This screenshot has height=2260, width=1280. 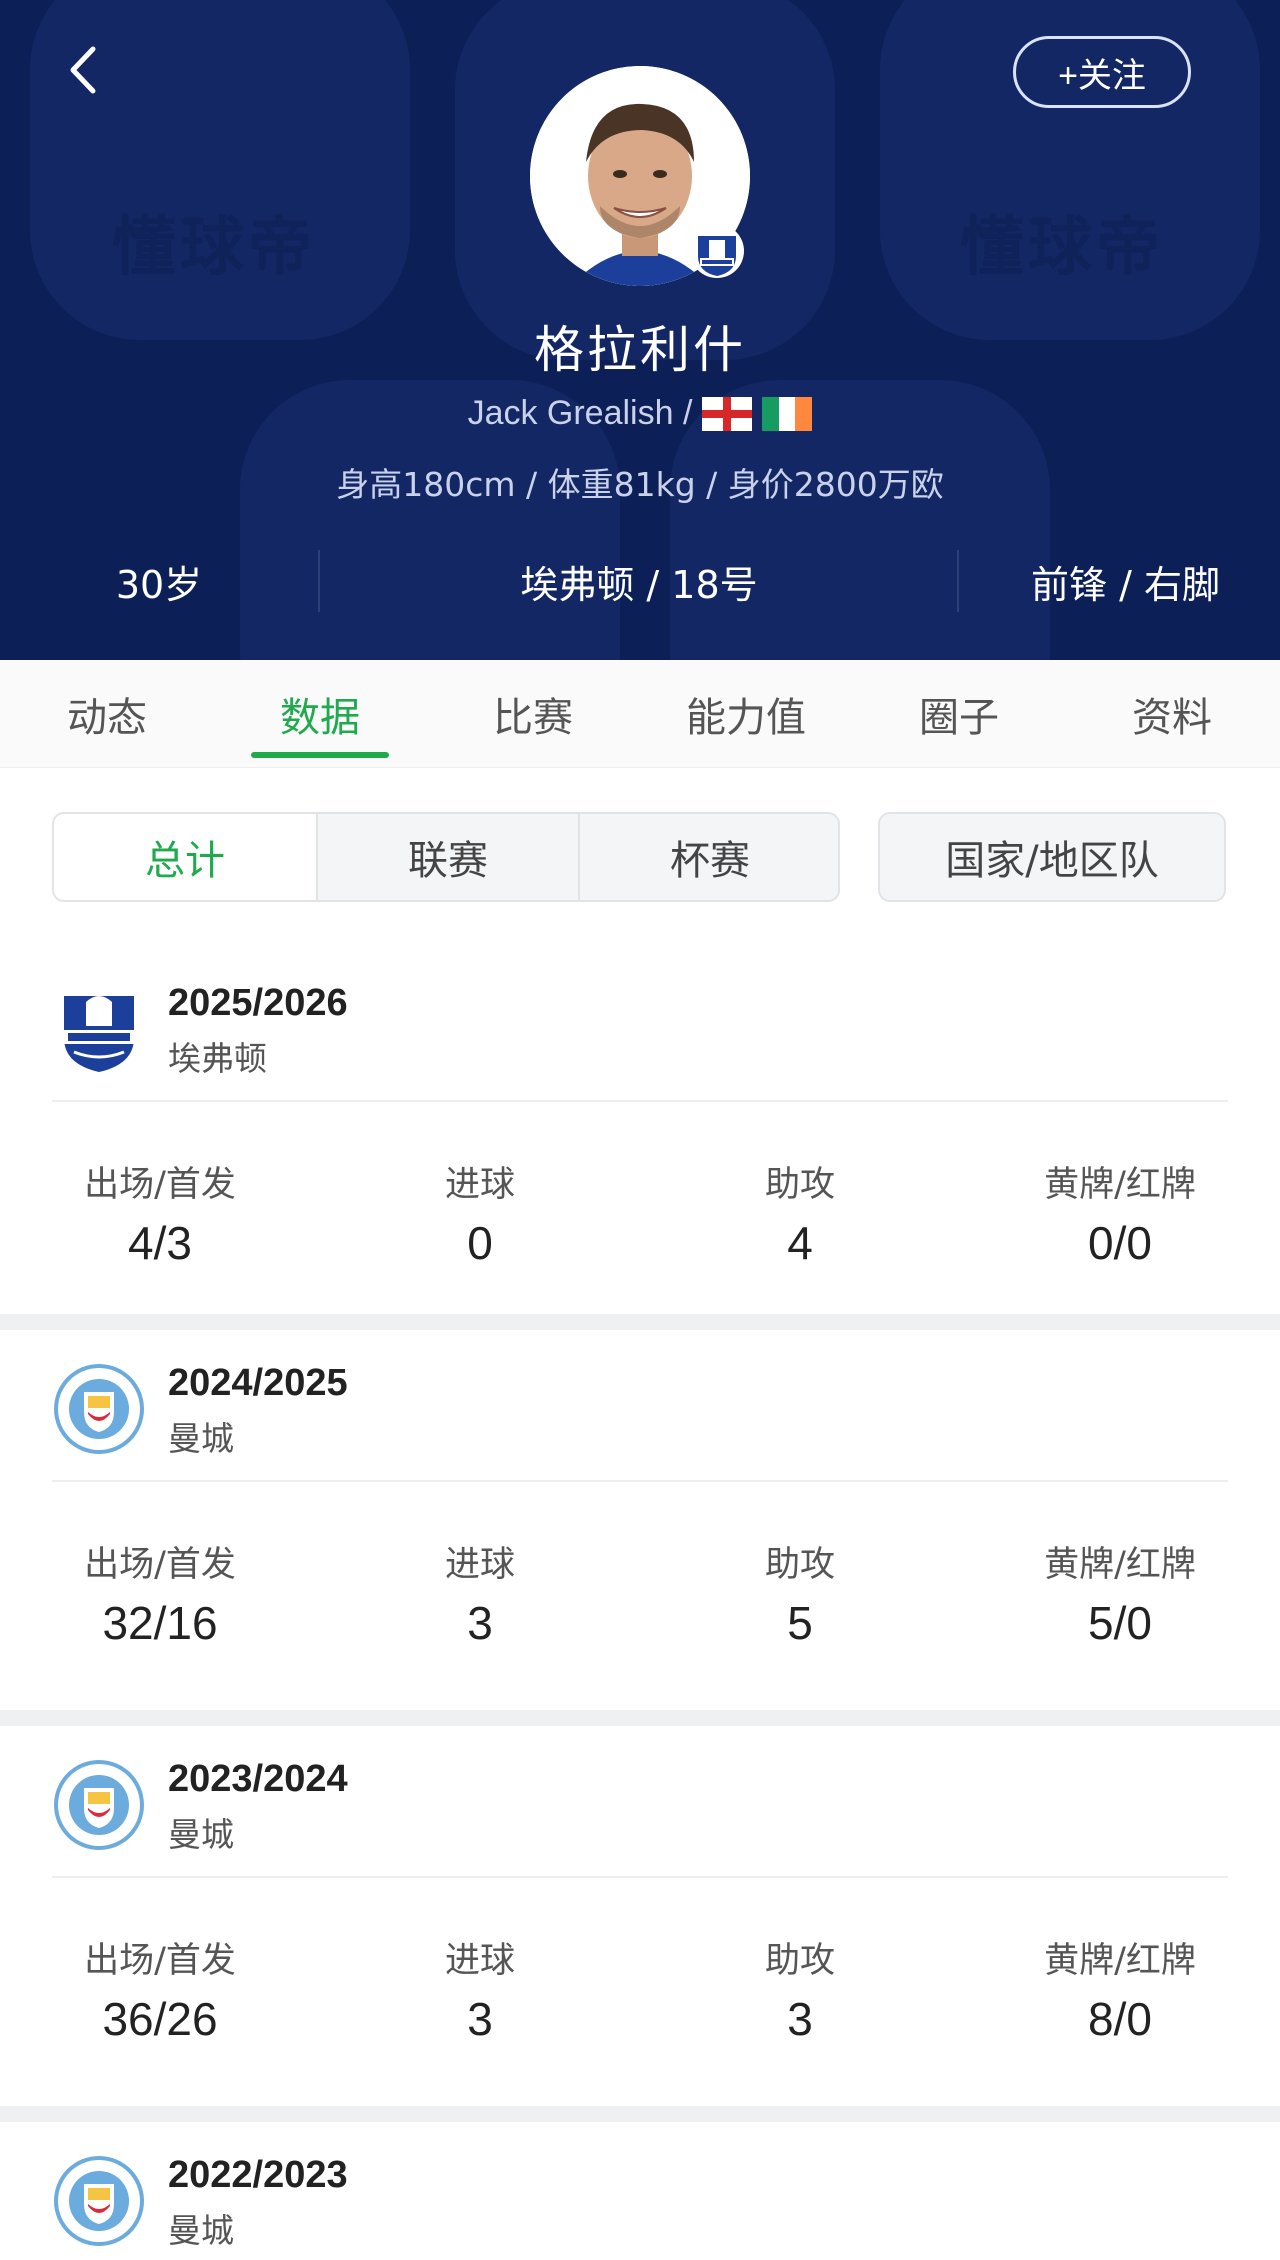 I want to click on stat-cards: 黄牌/红牌 8/0, so click(x=1120, y=1989).